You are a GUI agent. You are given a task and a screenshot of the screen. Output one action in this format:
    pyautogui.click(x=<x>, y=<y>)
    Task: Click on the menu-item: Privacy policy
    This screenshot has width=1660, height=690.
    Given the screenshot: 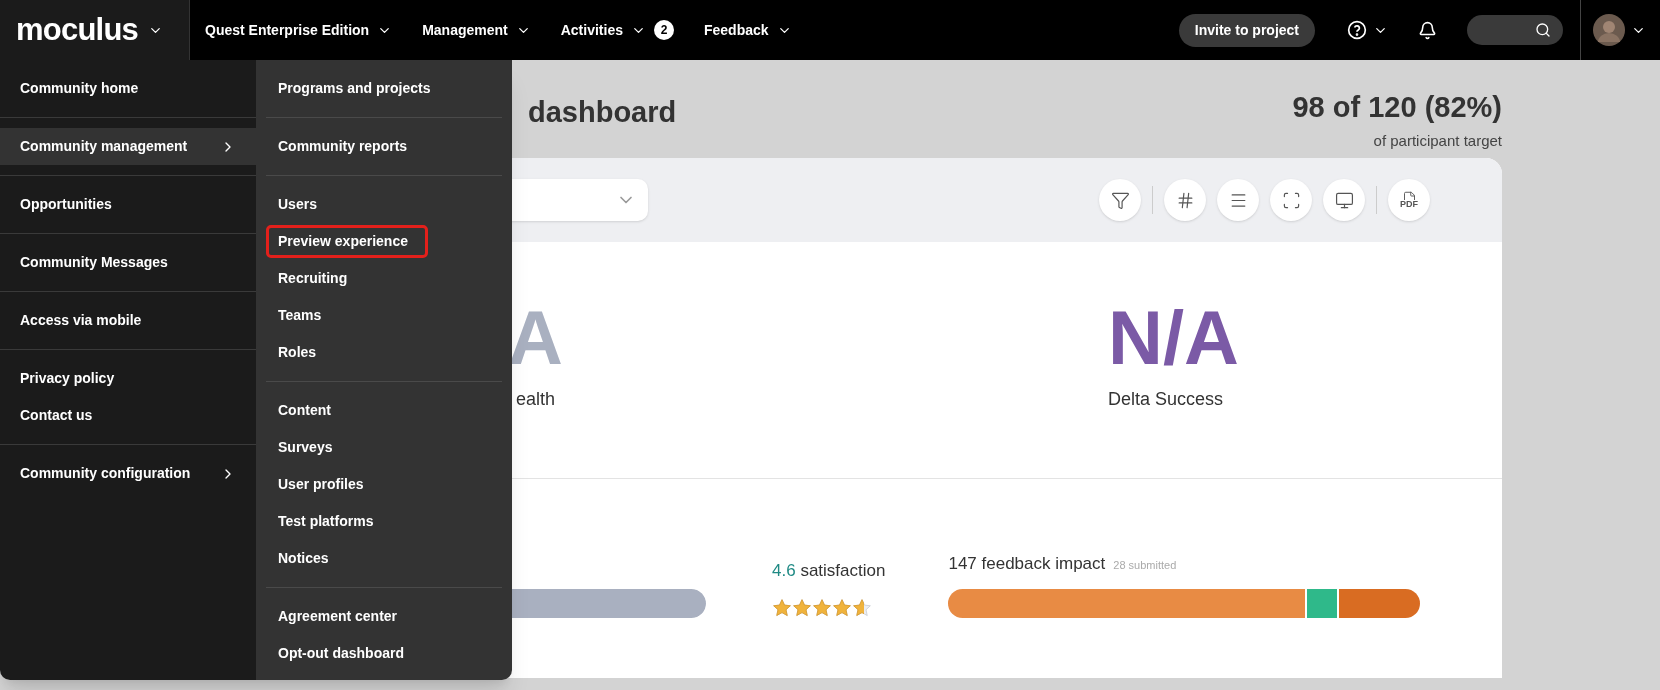 What is the action you would take?
    pyautogui.click(x=128, y=378)
    